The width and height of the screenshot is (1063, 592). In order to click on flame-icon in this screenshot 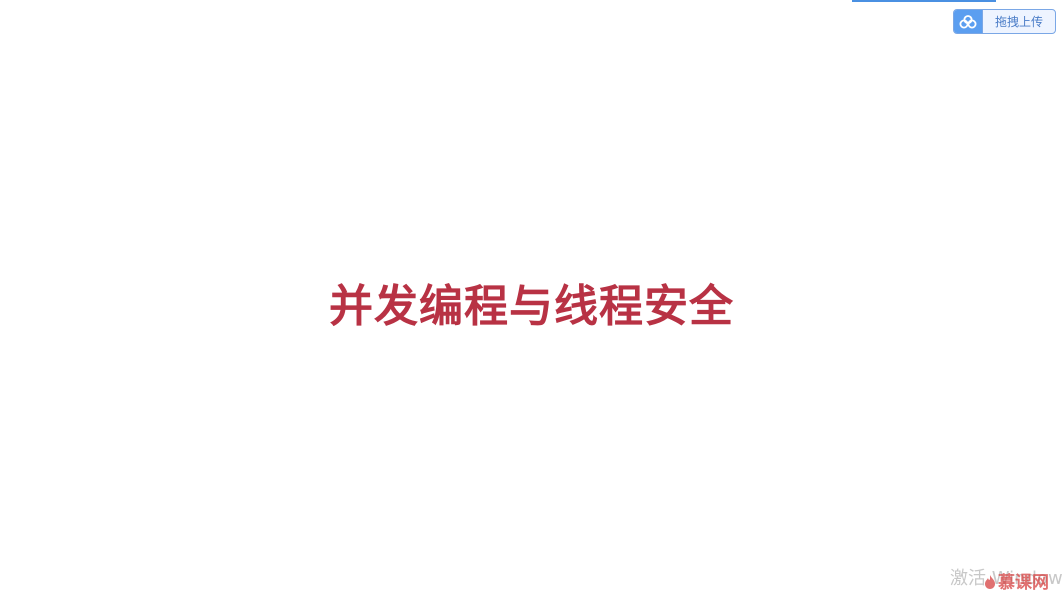, I will do `click(990, 581)`.